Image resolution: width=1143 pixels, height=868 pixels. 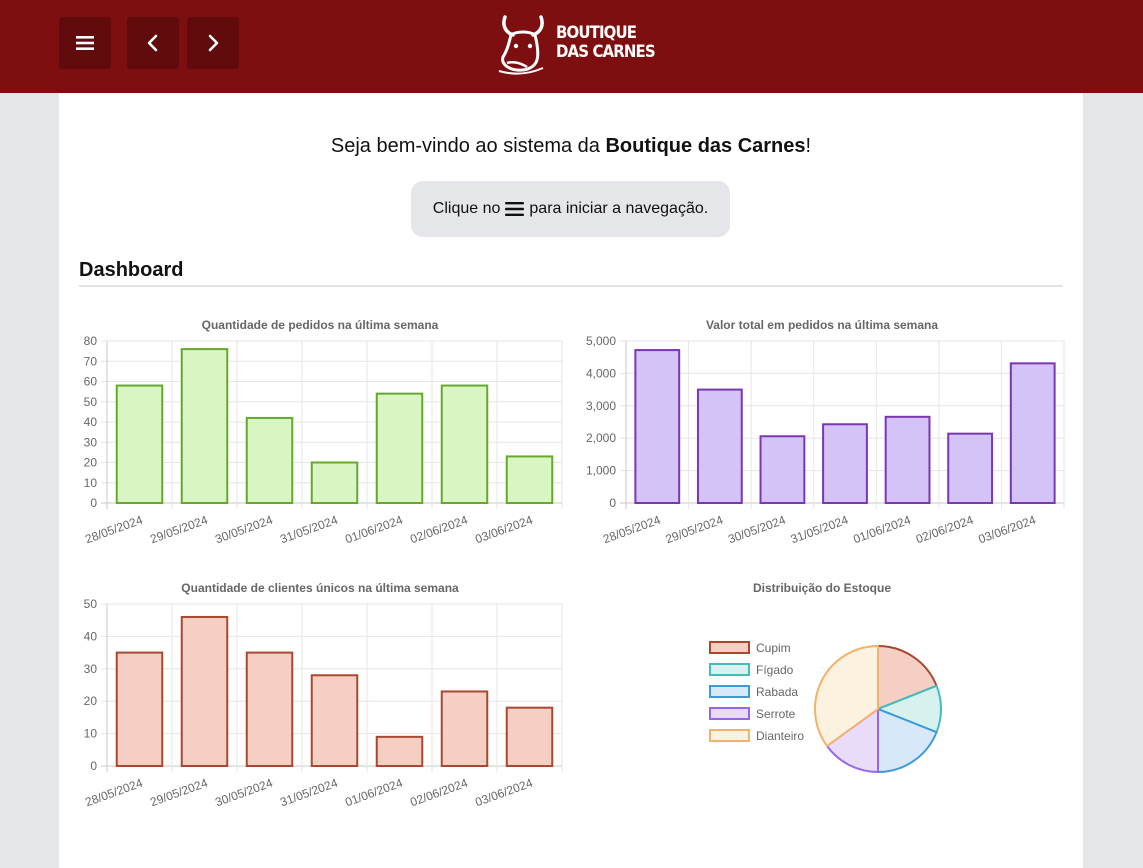 I want to click on chart-title: Valor total em pedidos na última semana, so click(x=822, y=325).